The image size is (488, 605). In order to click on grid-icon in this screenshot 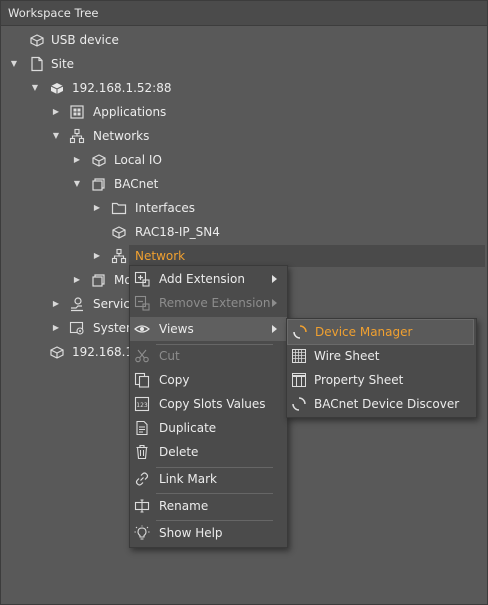, I will do `click(299, 356)`.